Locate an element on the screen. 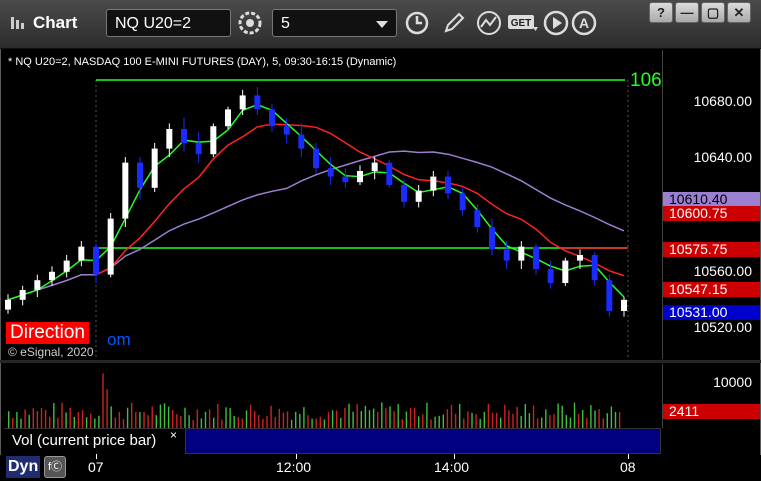 The image size is (761, 481). pencil-icon is located at coordinates (454, 23).